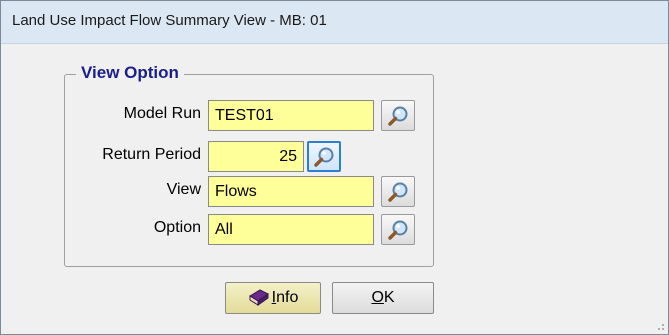 This screenshot has width=669, height=335. Describe the element at coordinates (285, 297) in the screenshot. I see `info-button-label: Info` at that location.